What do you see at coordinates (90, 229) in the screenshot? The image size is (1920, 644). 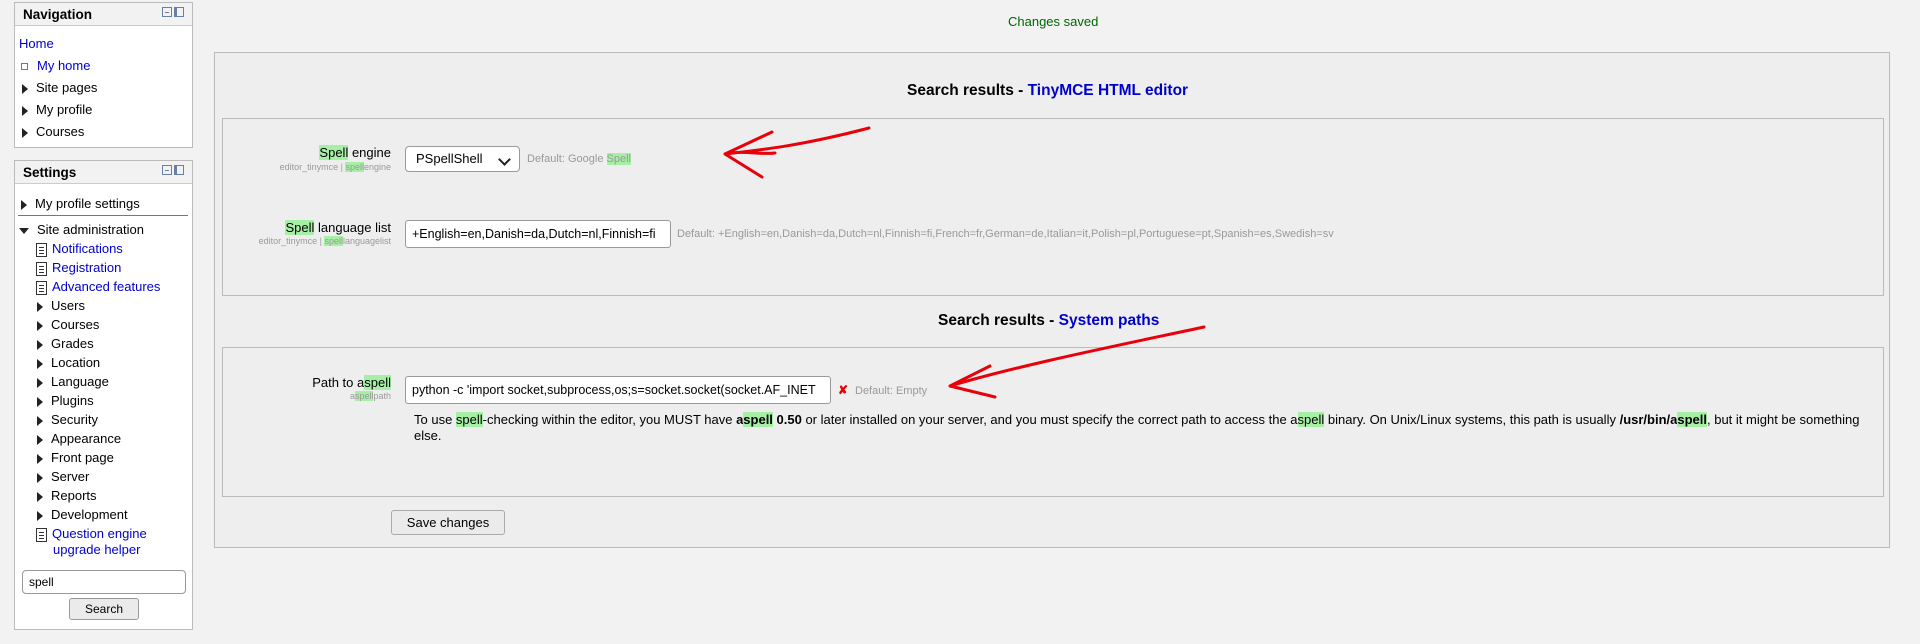 I see `settings-item-label: Site administration` at bounding box center [90, 229].